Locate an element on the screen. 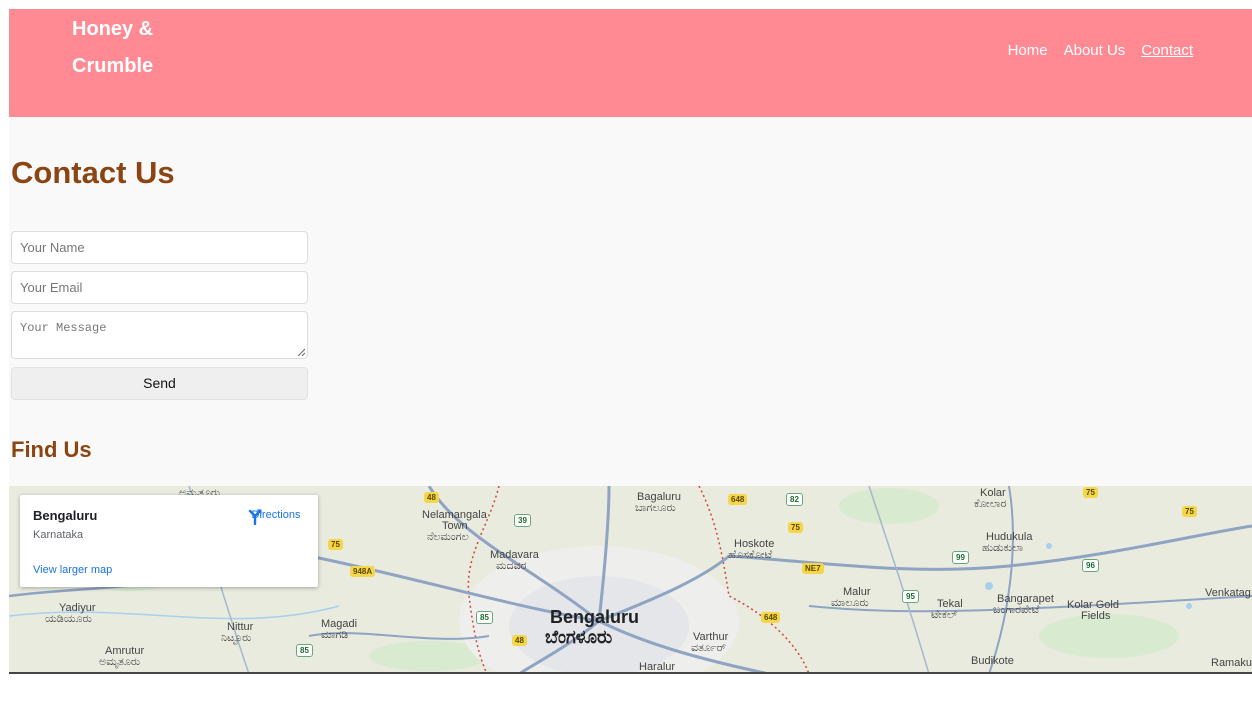  email-input: Your Email is located at coordinates (159, 287).